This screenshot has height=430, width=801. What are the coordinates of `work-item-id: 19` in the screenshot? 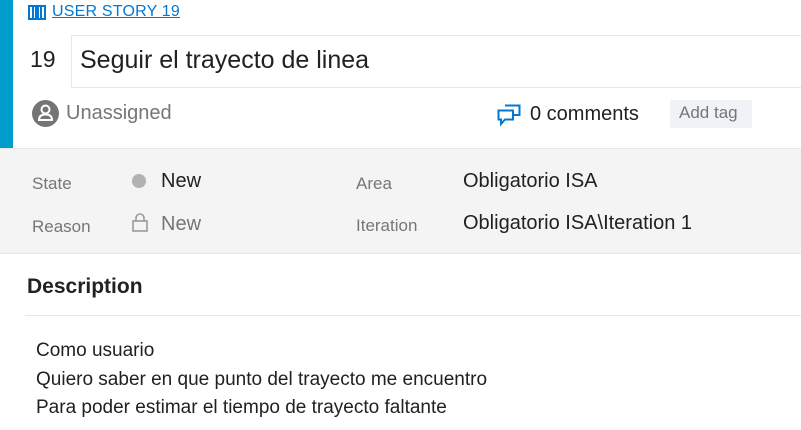 It's located at (43, 59).